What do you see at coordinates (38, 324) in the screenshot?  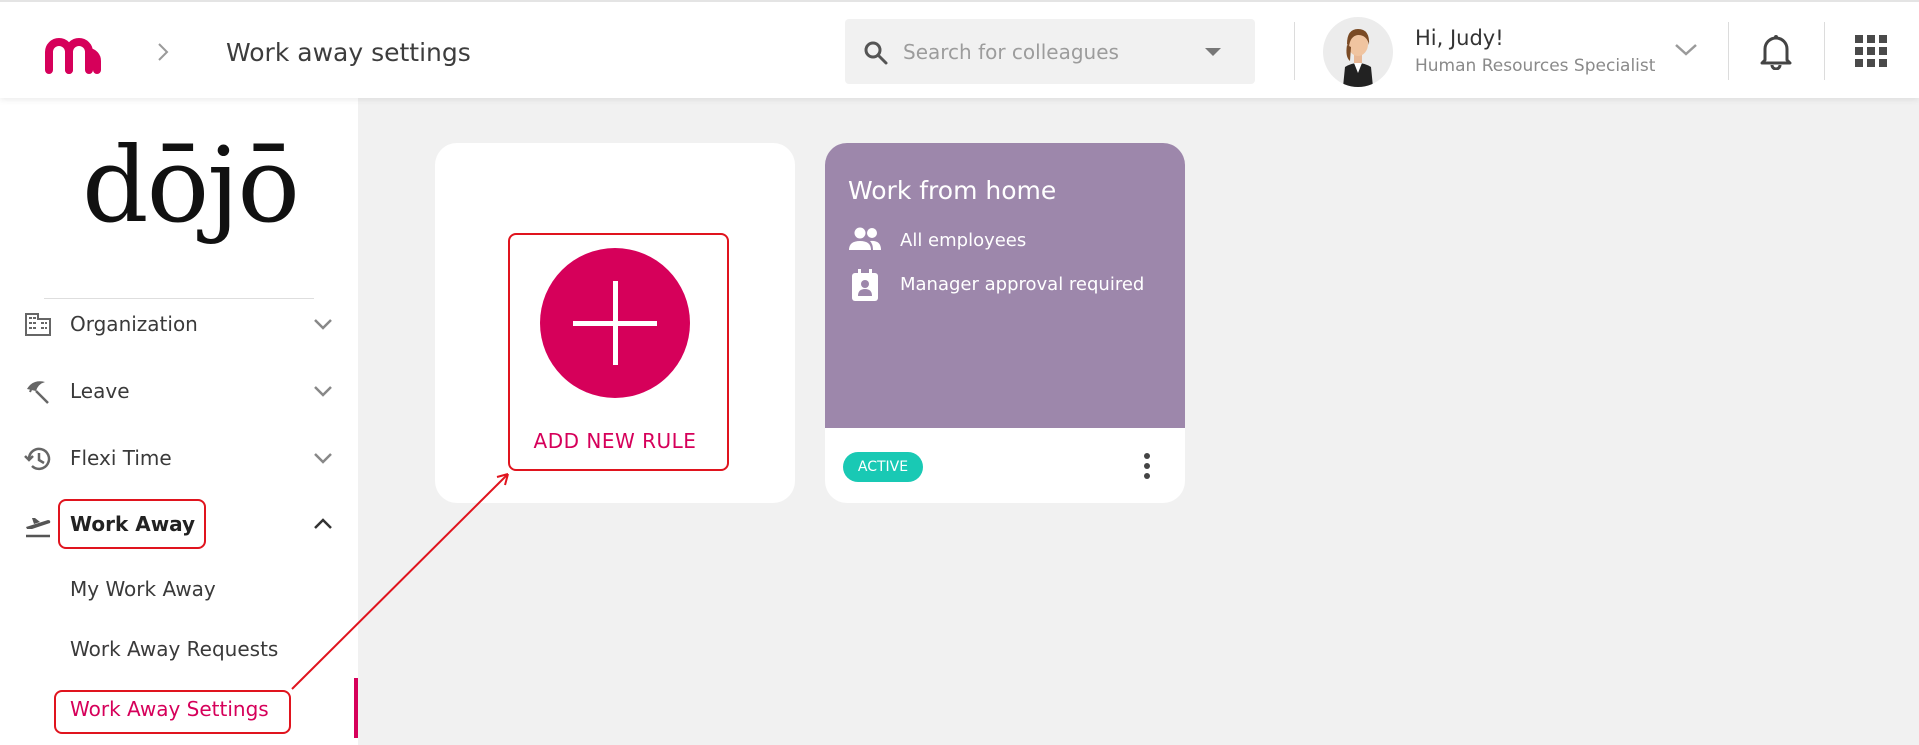 I see `building-icon` at bounding box center [38, 324].